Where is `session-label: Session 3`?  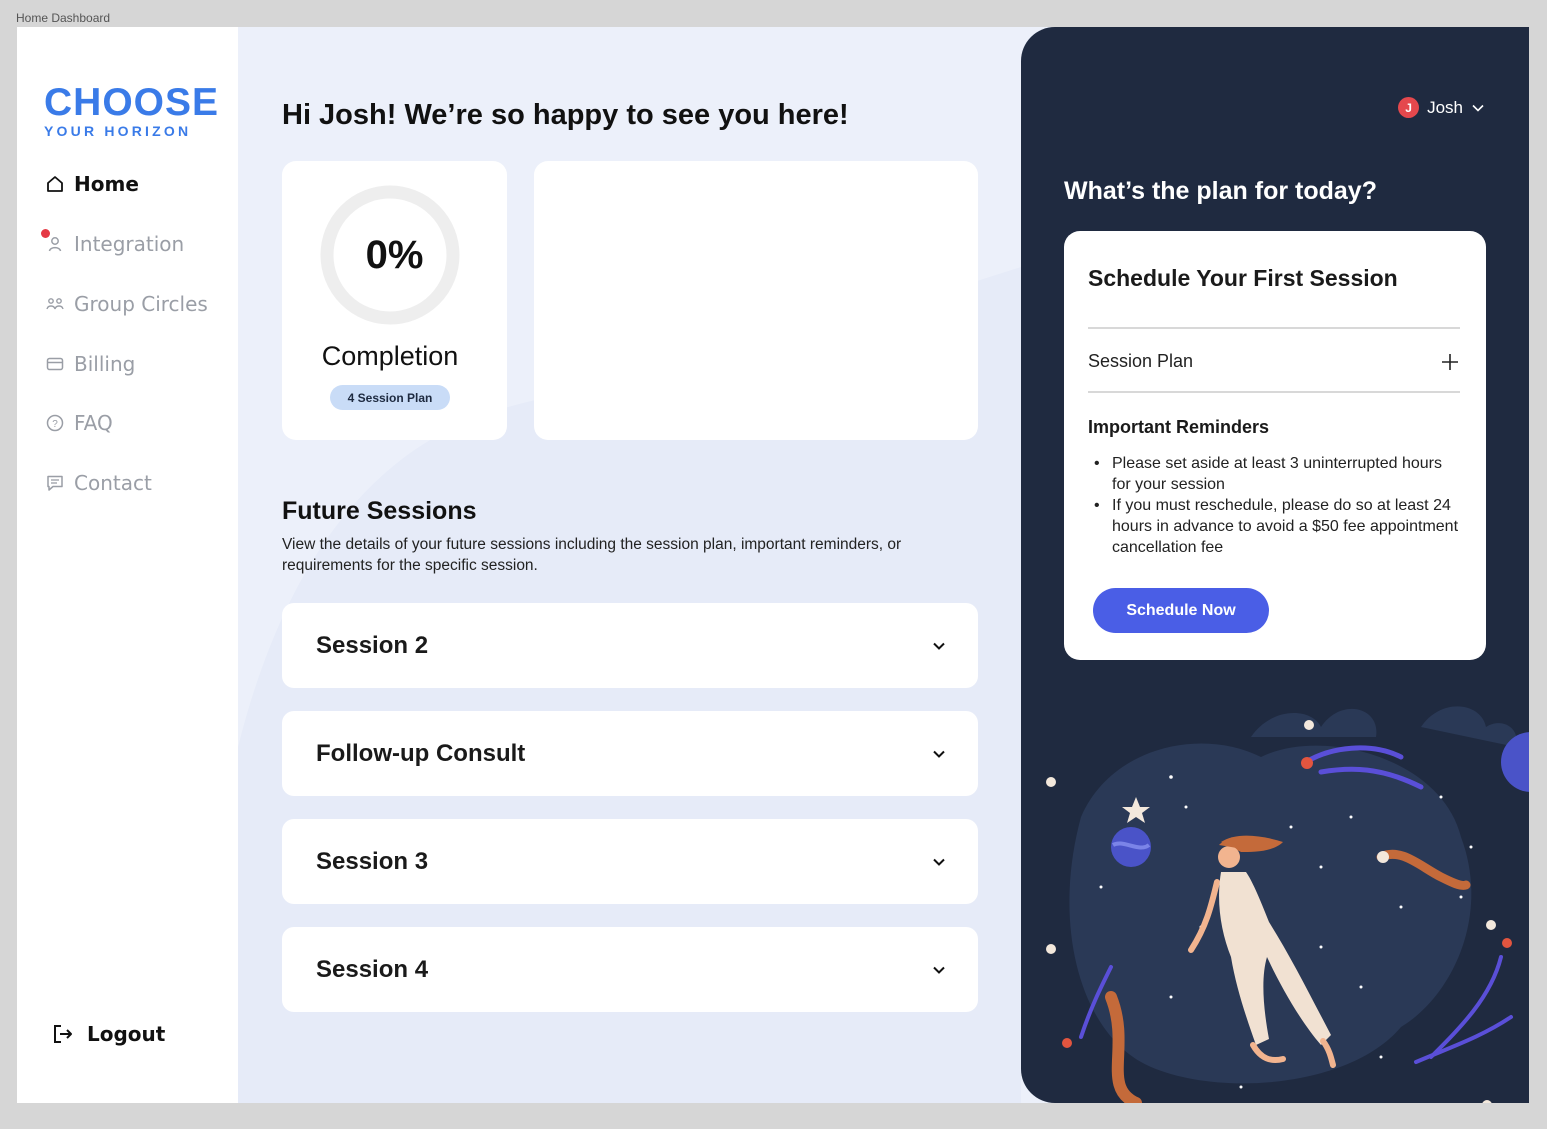
session-label: Session 3 is located at coordinates (372, 861).